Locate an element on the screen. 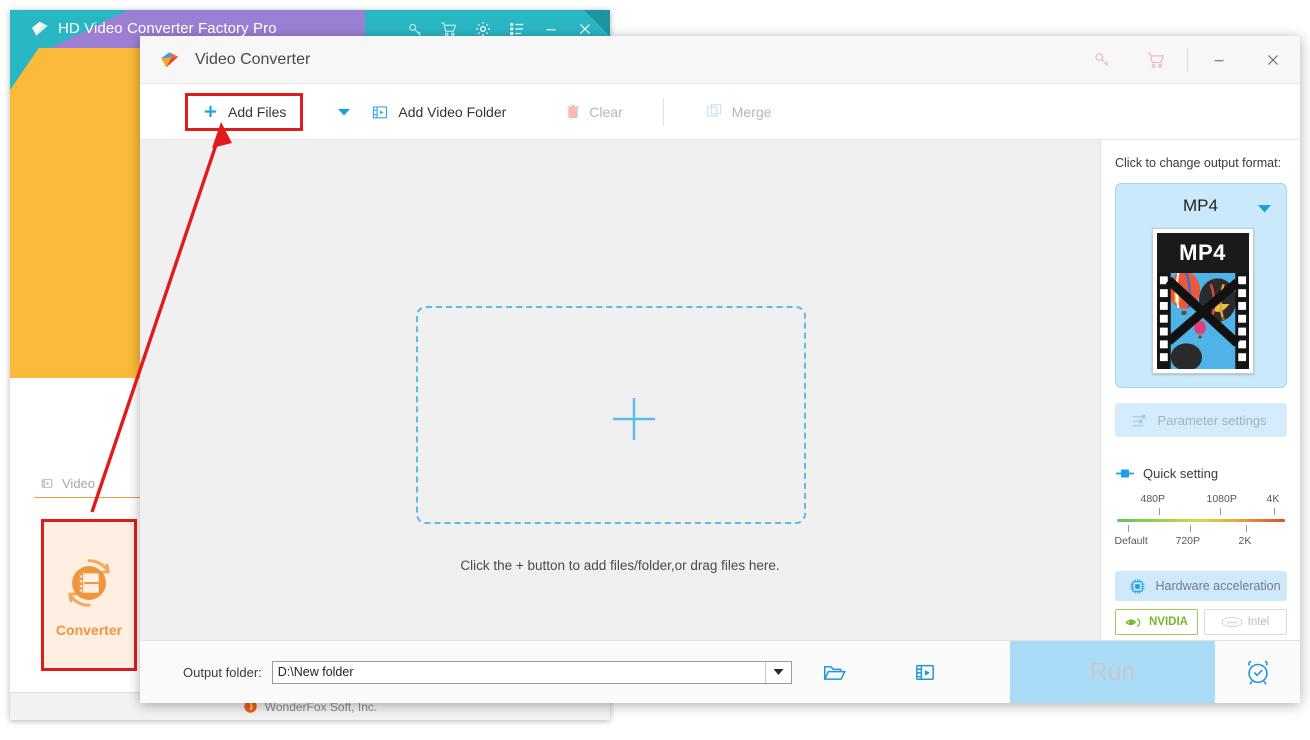  clear-button: Clear is located at coordinates (594, 111).